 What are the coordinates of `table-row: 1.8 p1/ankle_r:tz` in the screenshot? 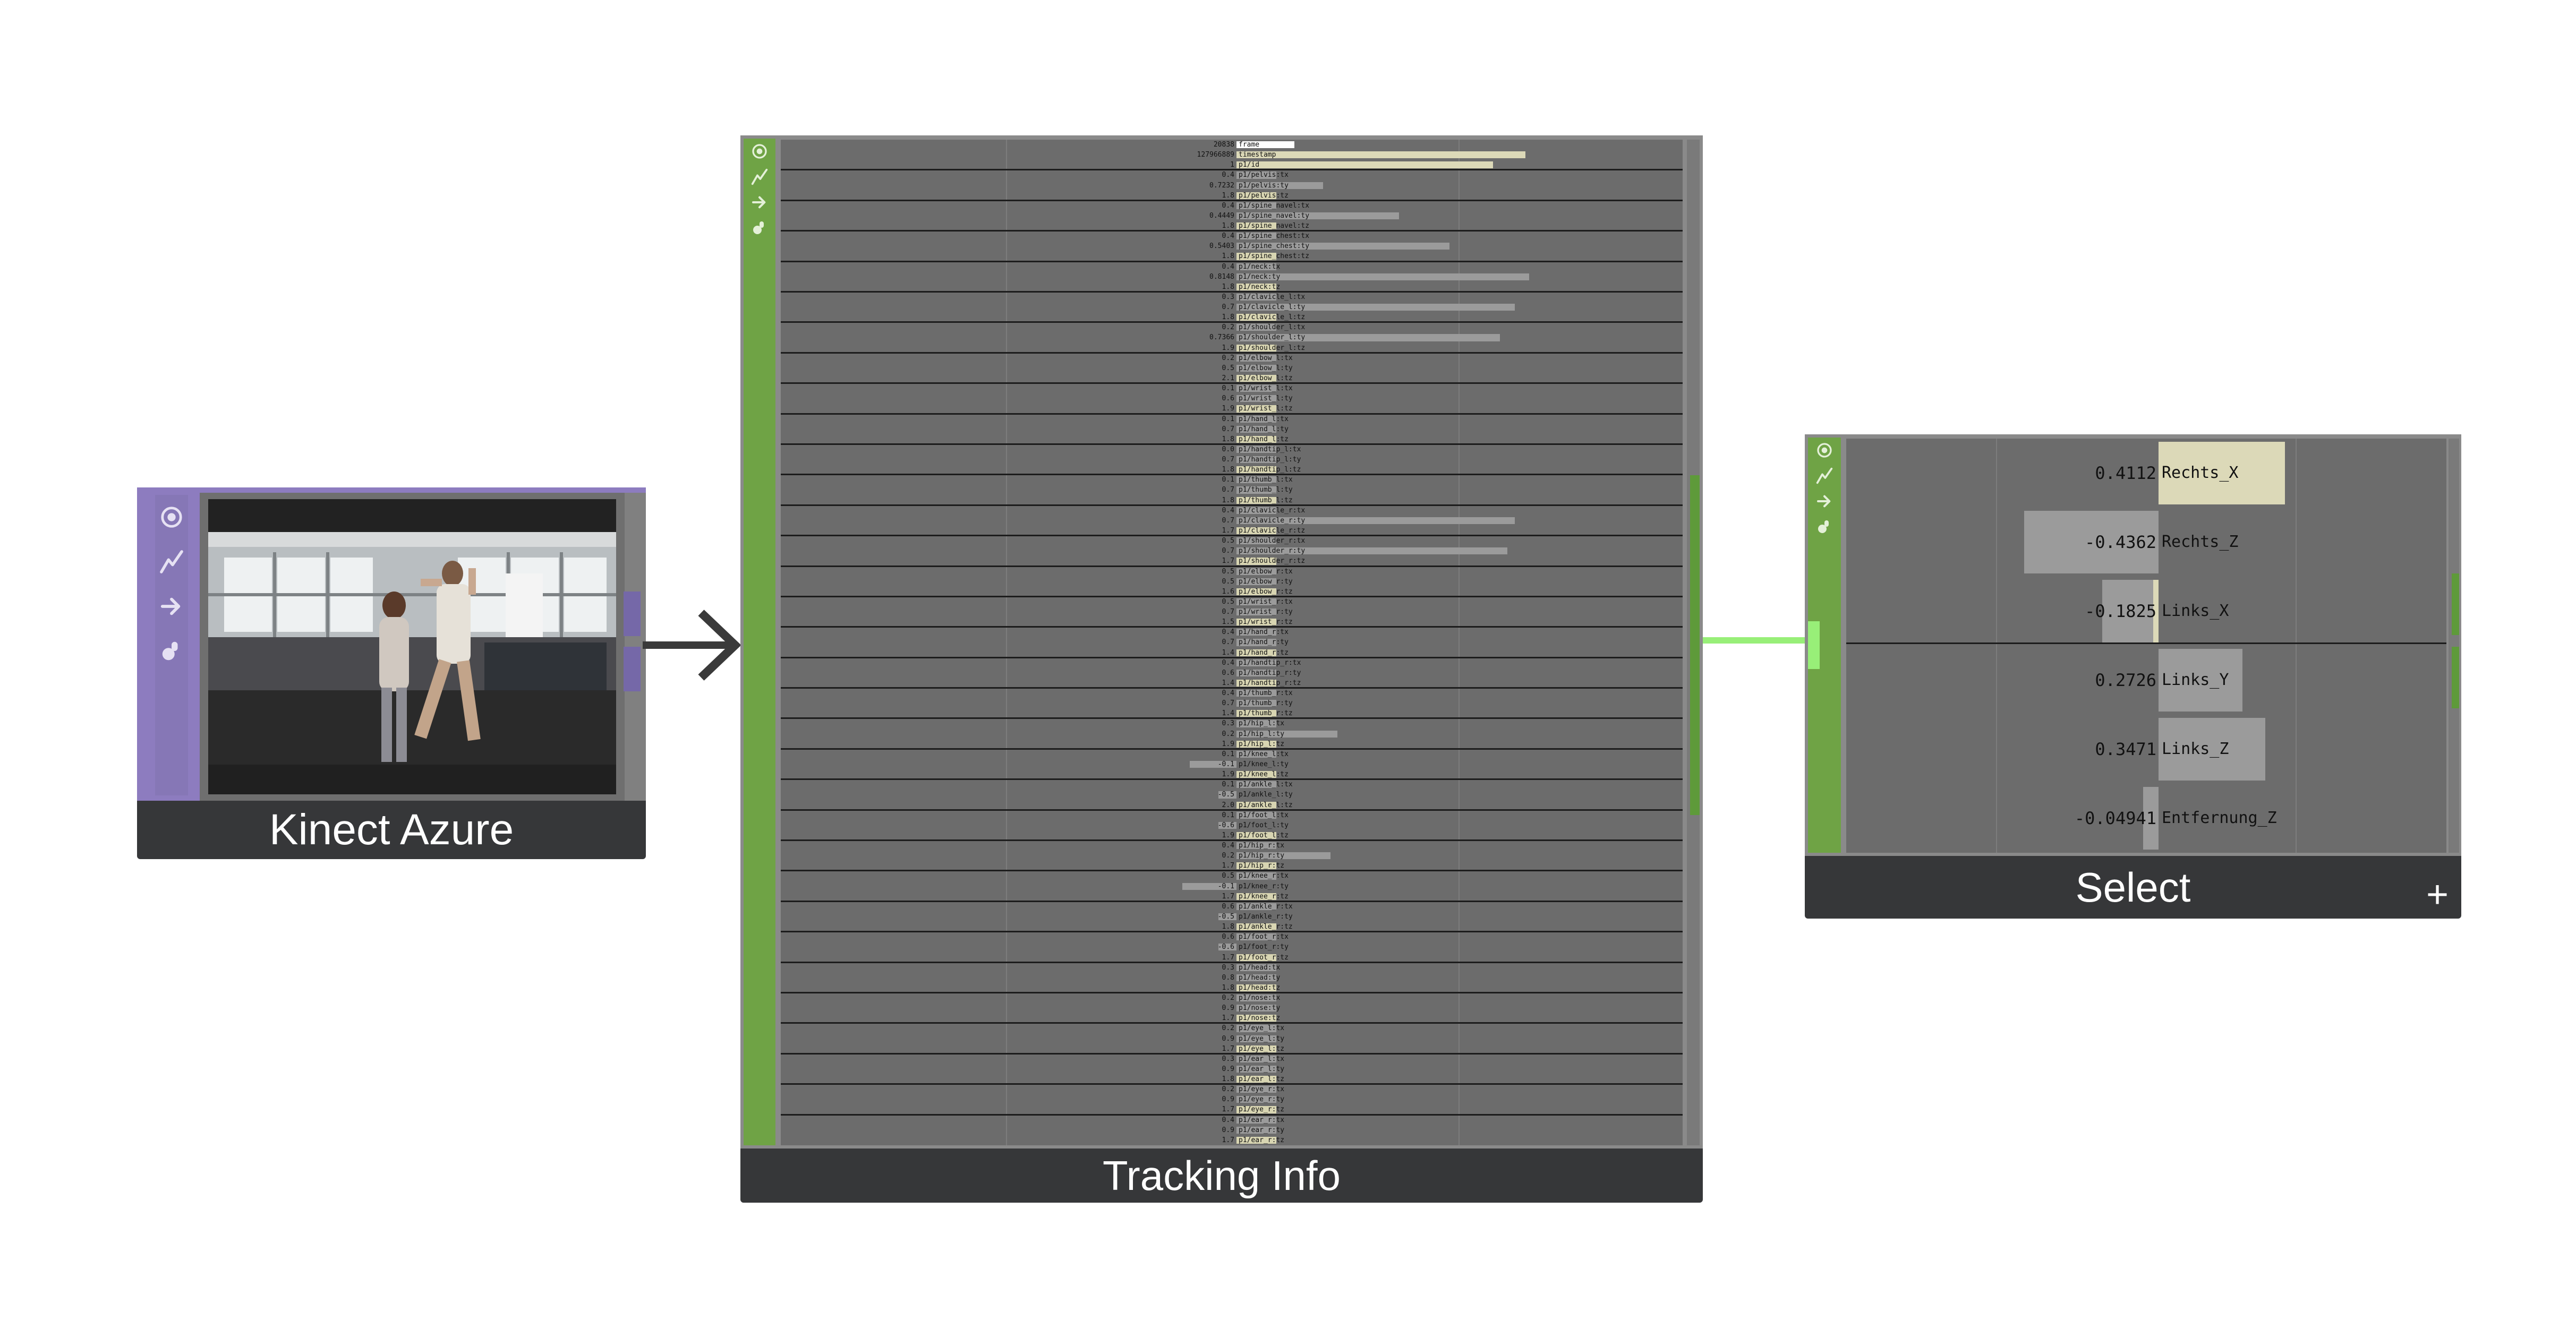 It's located at (1232, 928).